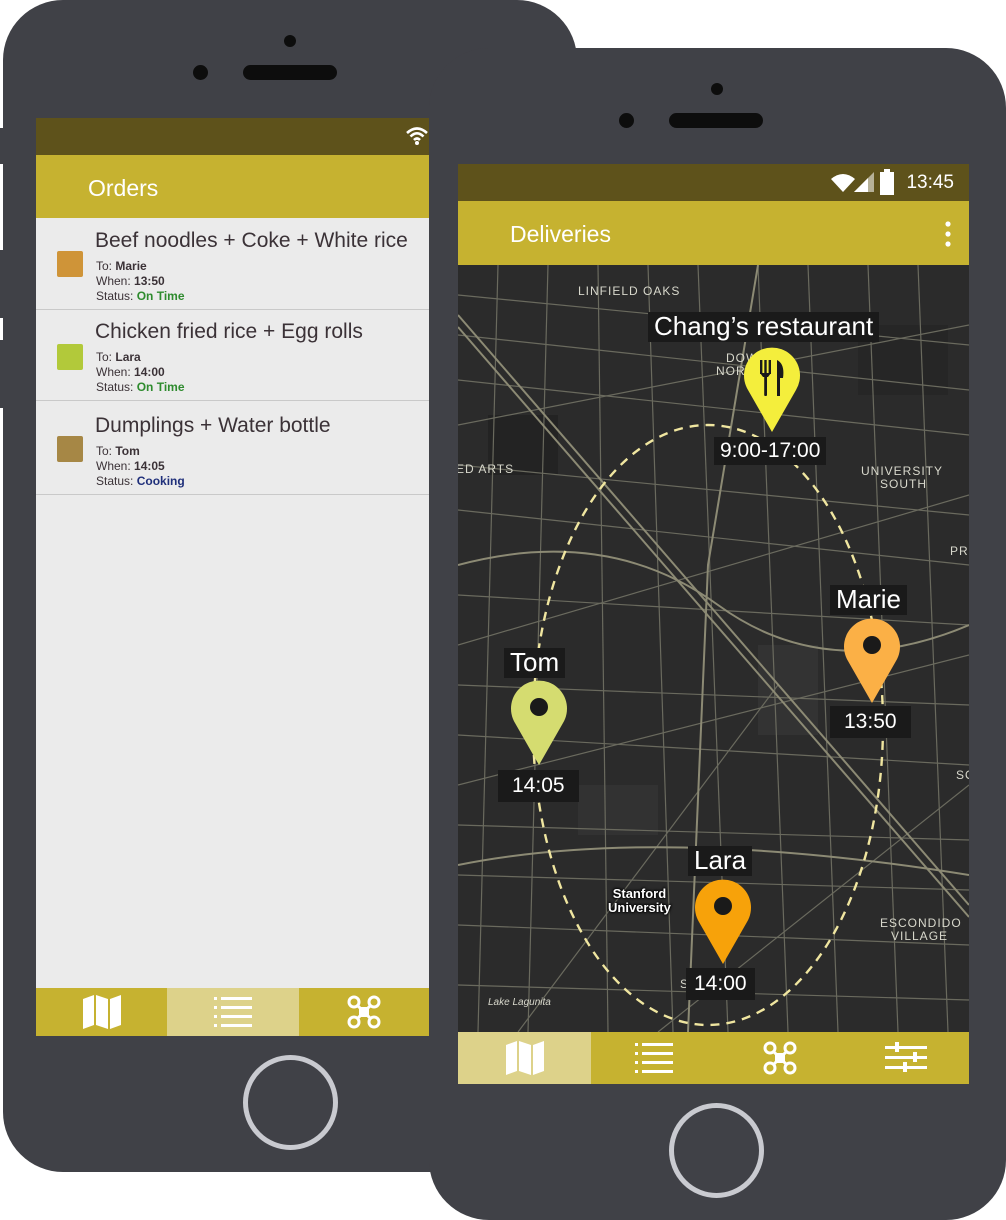  What do you see at coordinates (772, 389) in the screenshot?
I see `restaurant-pin-icon` at bounding box center [772, 389].